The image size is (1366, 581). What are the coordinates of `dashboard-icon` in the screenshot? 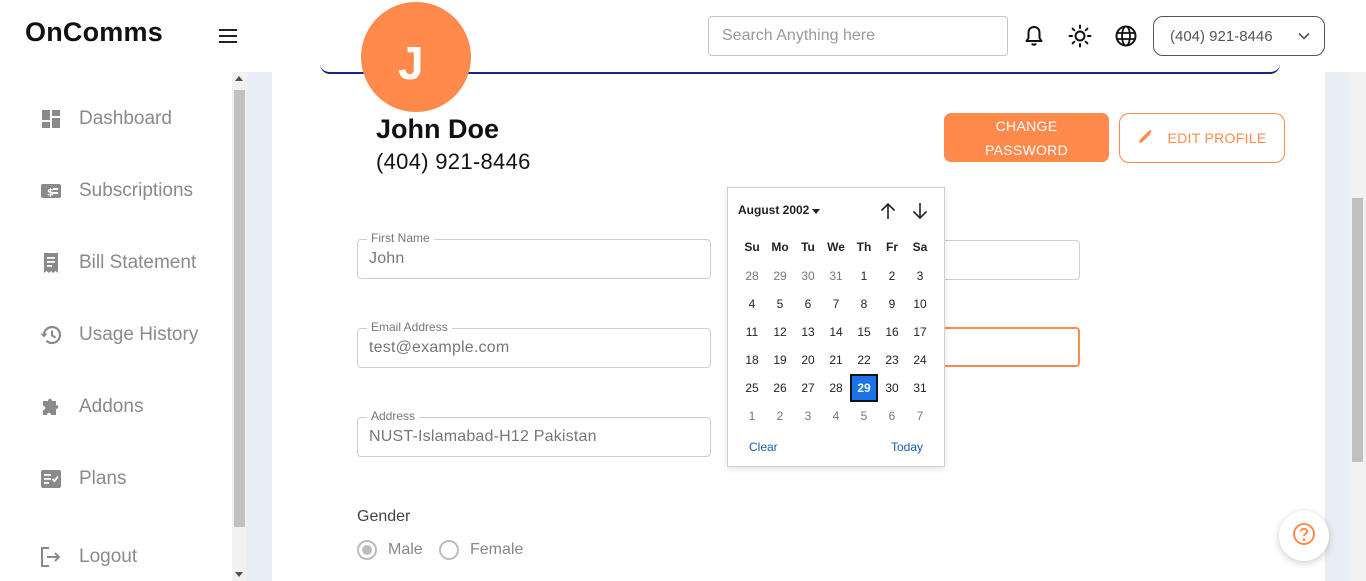 It's located at (51, 119).